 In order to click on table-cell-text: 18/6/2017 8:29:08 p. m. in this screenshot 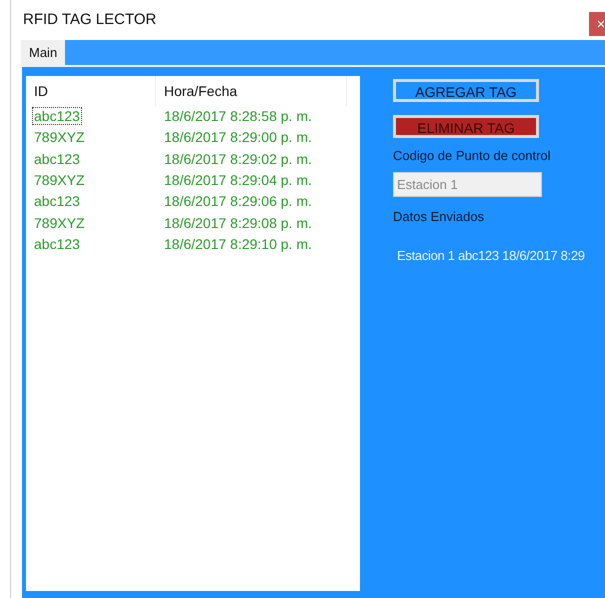, I will do `click(237, 223)`.